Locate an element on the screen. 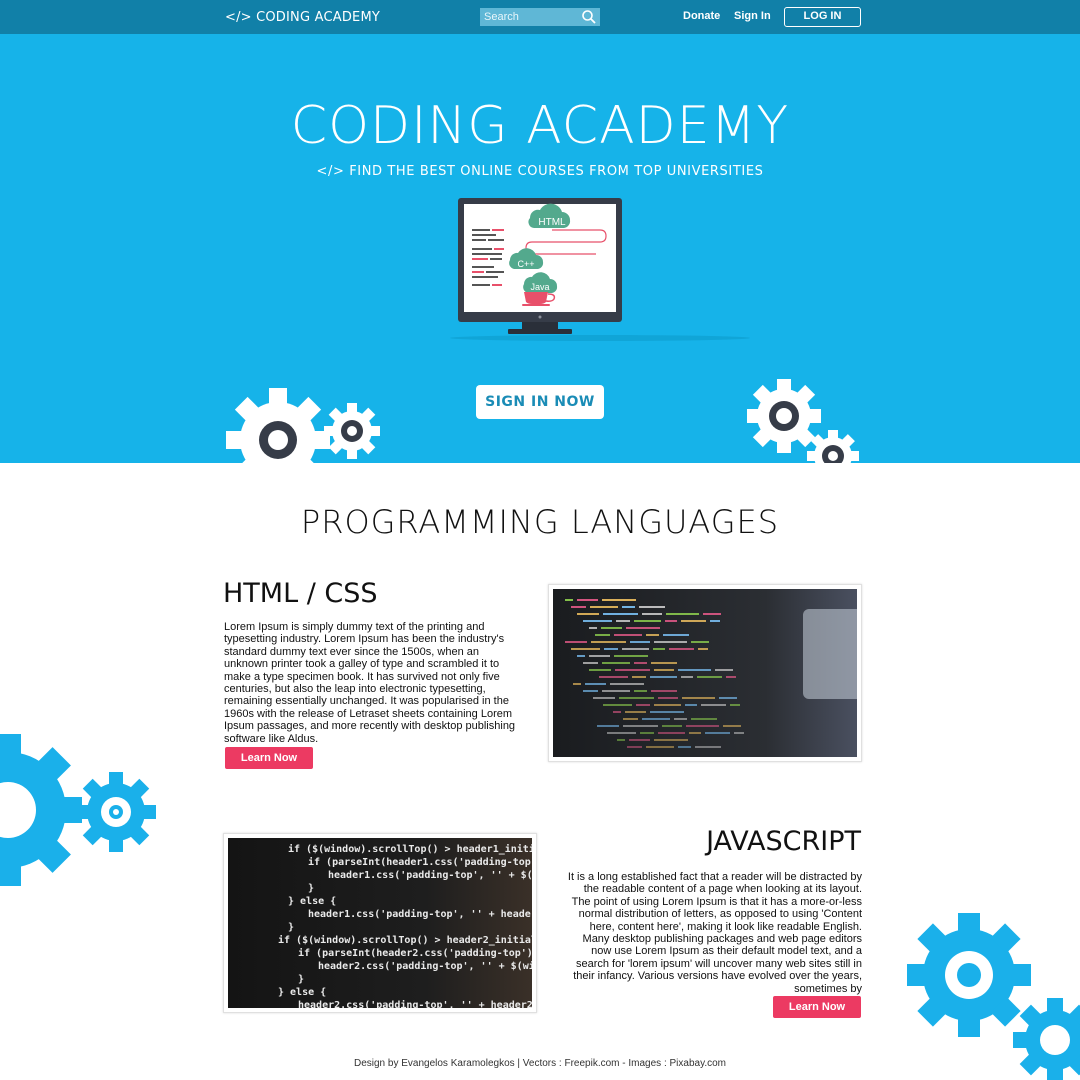 This screenshot has width=1080, height=1080. javascript-learn-now-button: Learn Now is located at coordinates (817, 1007).